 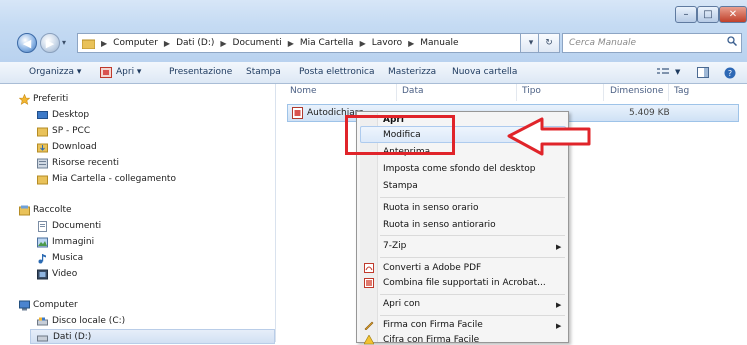 I want to click on music-icon, so click(x=42, y=259).